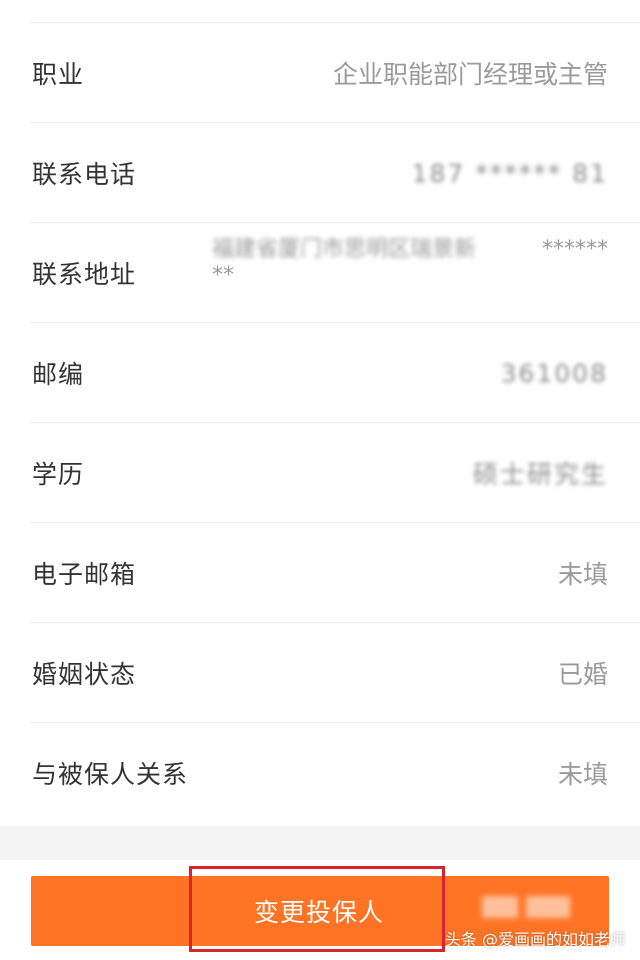  I want to click on postcode-label: 邮编, so click(58, 374).